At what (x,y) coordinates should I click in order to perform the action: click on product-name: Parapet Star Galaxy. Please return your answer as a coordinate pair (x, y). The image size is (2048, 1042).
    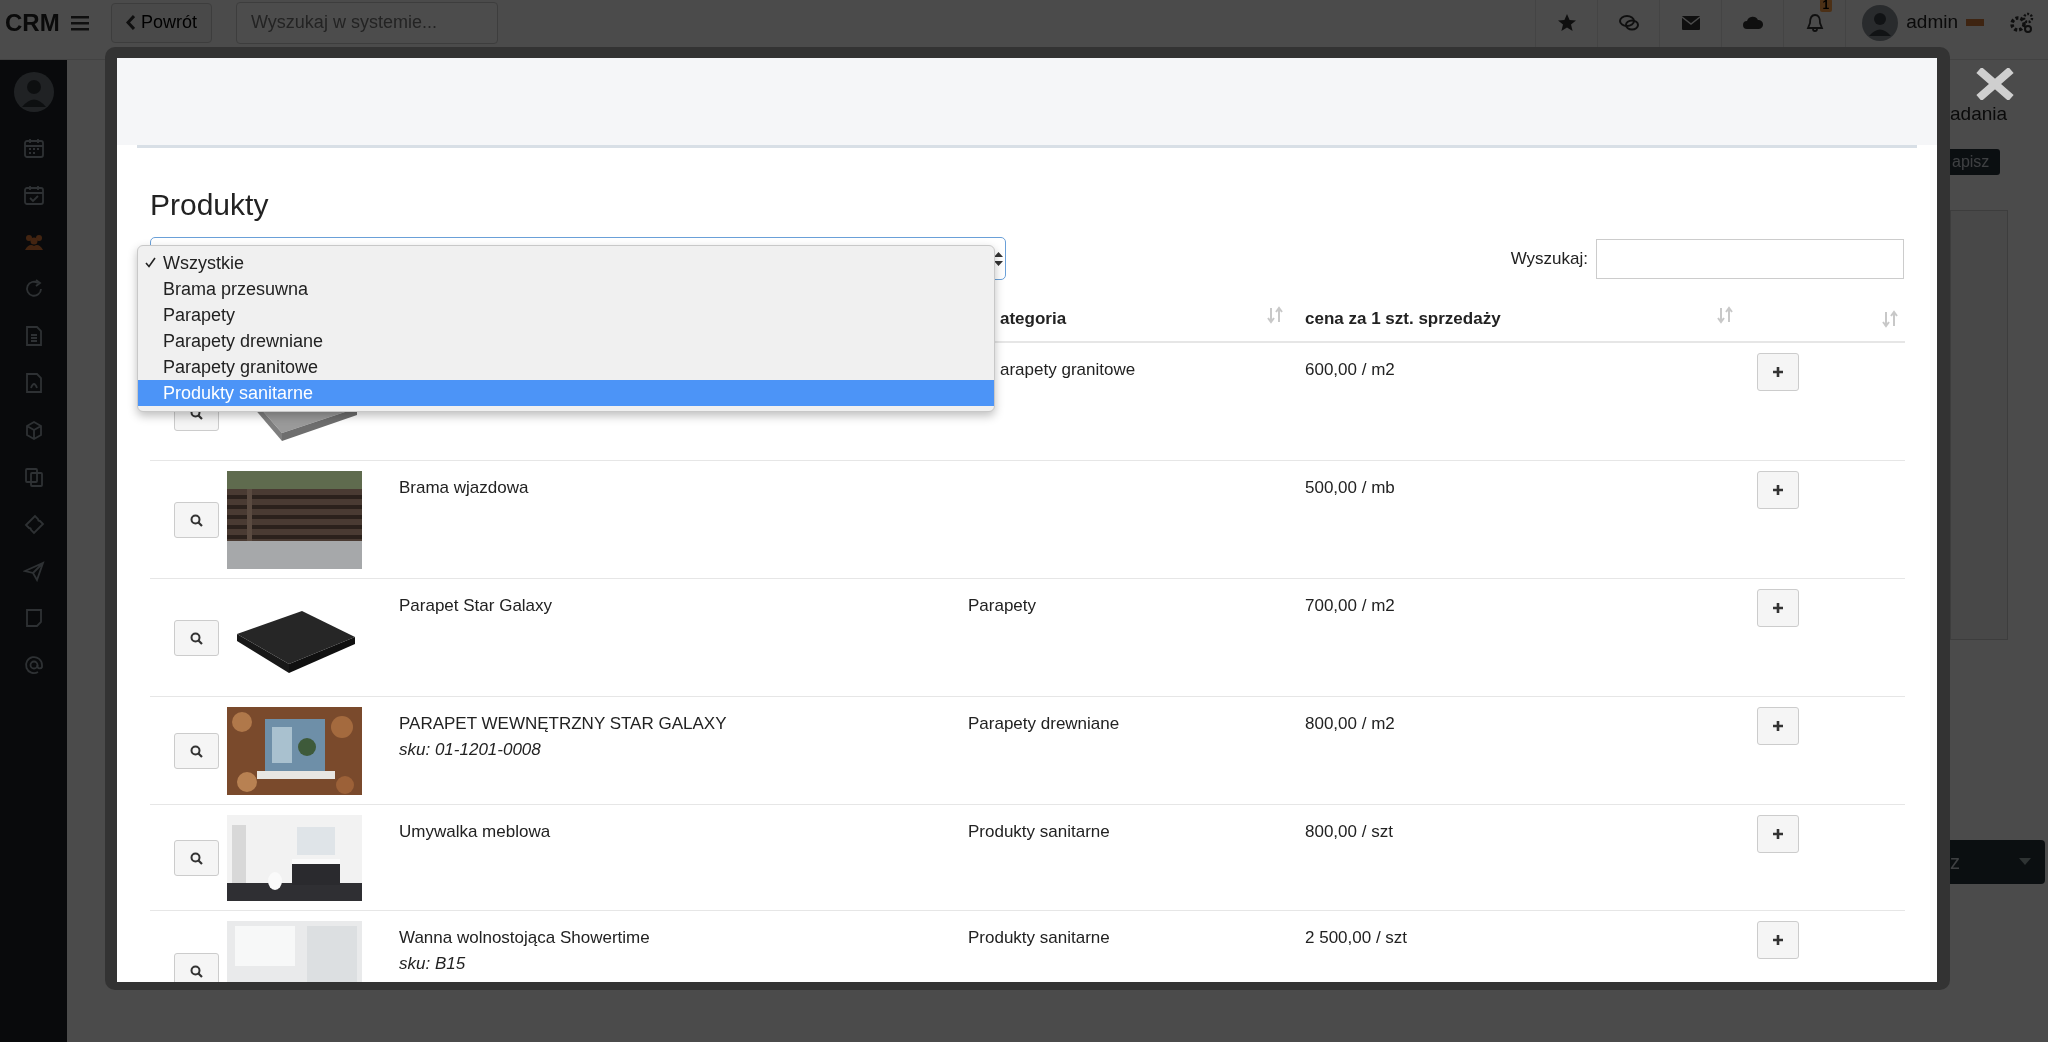
    Looking at the image, I should click on (476, 605).